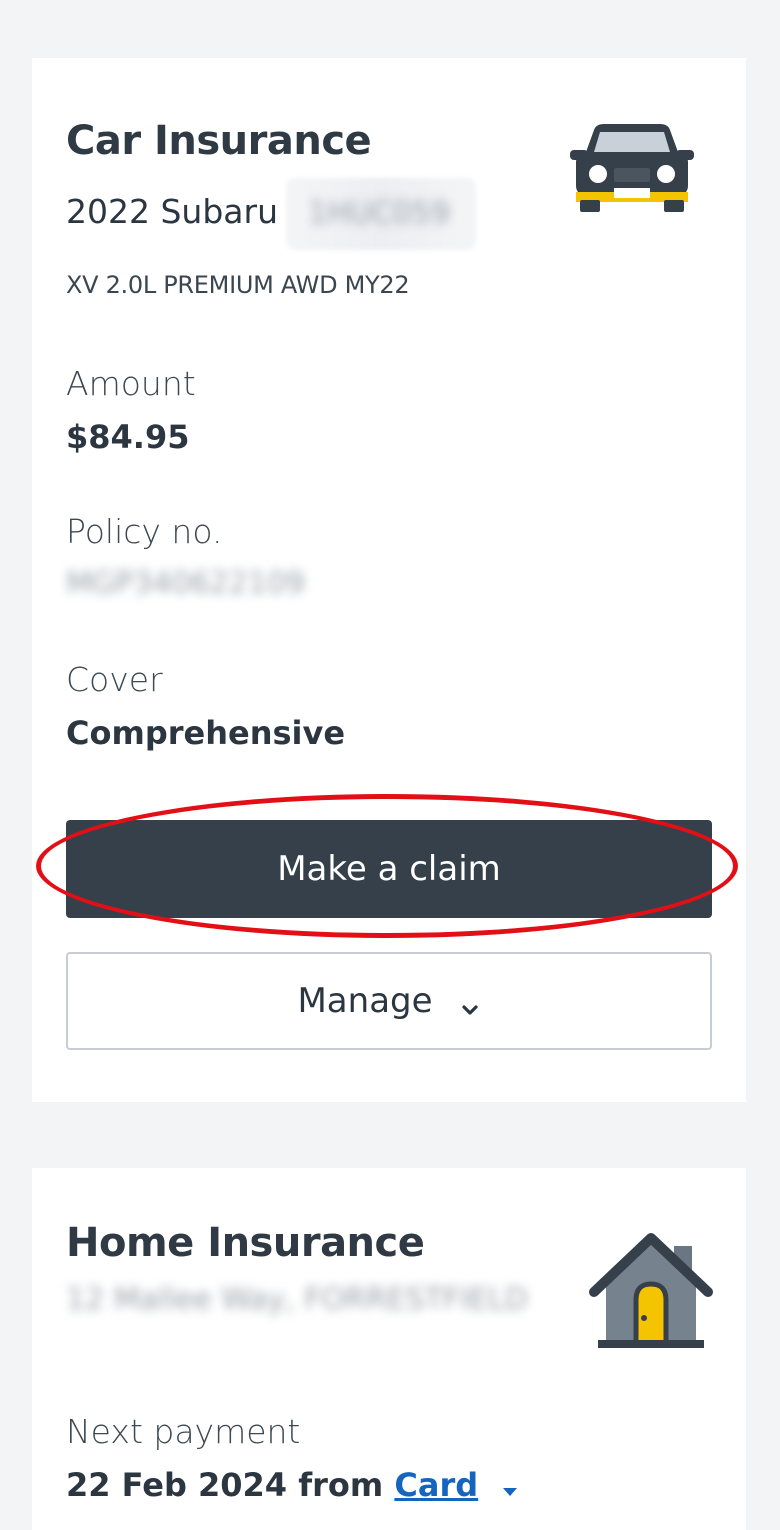  I want to click on vehicle-model: XV 2.0L PREMIUM AWD MY22, so click(238, 285).